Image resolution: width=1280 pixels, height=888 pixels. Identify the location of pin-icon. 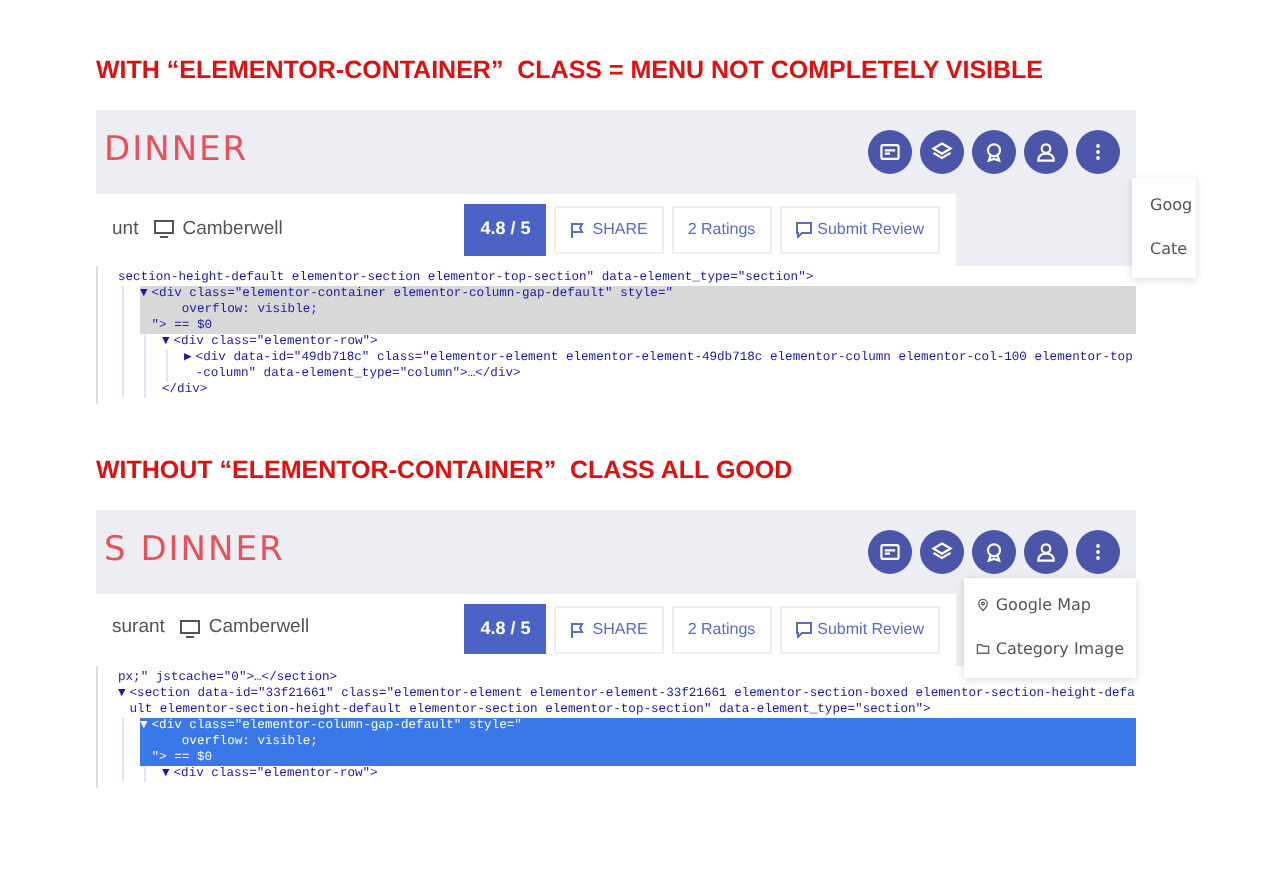
(982, 605).